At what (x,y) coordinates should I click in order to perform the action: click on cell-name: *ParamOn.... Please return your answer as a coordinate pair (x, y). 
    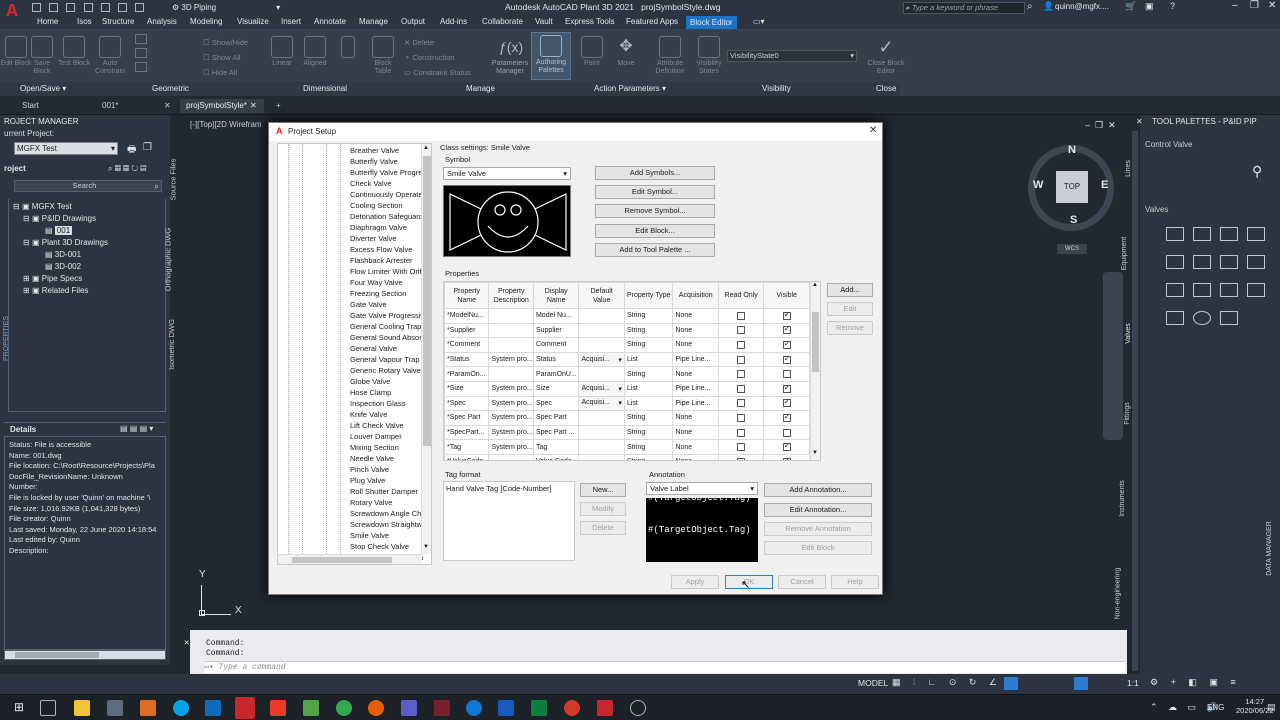
    Looking at the image, I should click on (467, 374).